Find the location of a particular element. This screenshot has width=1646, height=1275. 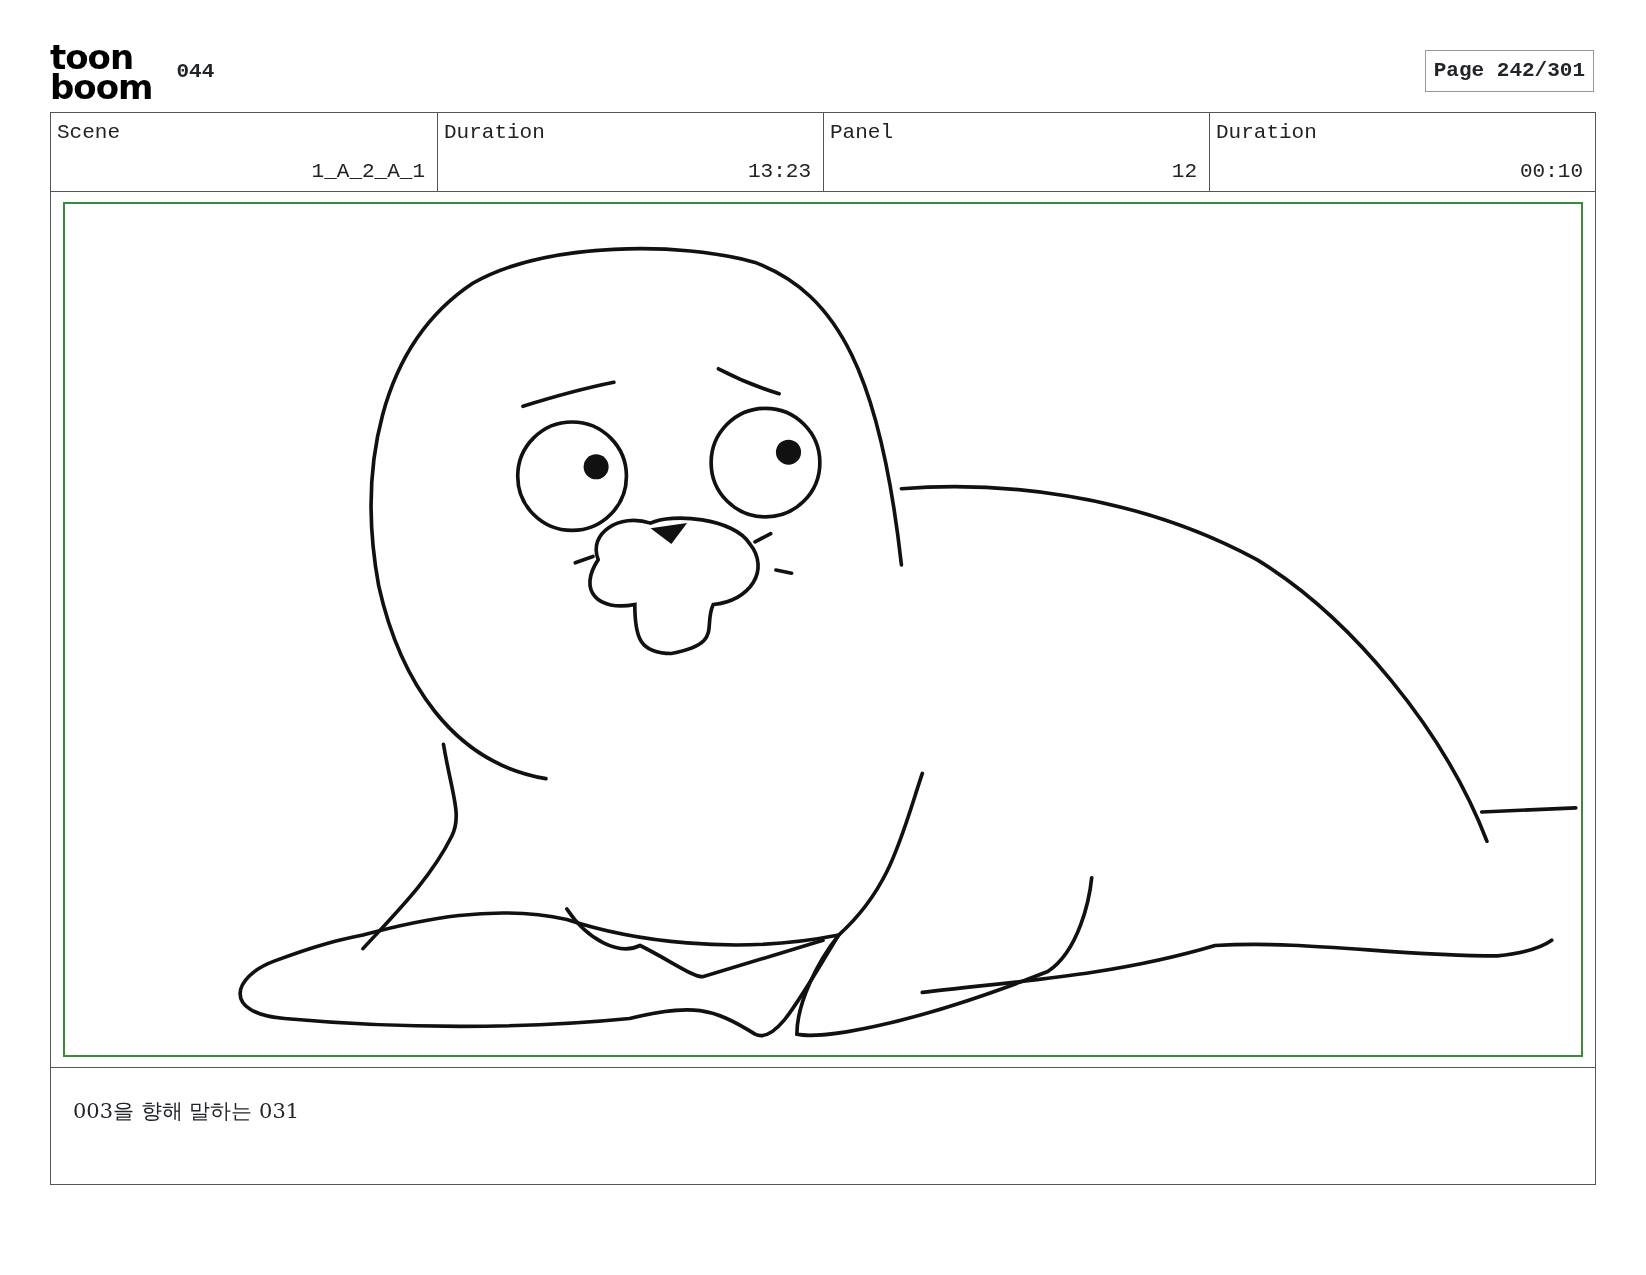

sequence-number: 044 is located at coordinates (195, 72).